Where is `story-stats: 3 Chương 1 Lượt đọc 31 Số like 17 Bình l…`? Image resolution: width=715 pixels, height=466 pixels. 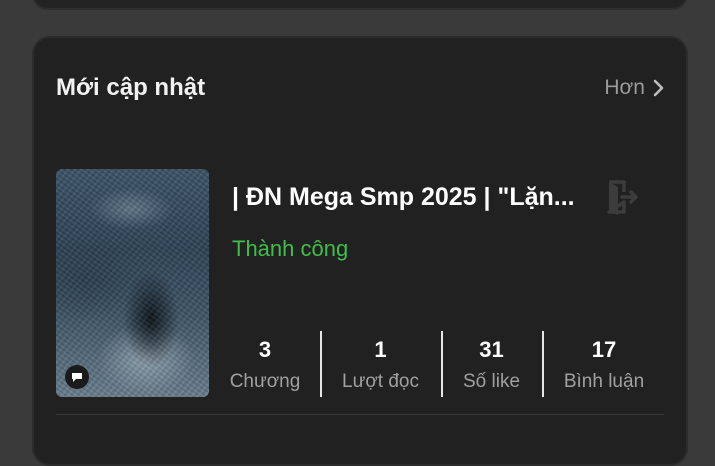 story-stats: 3 Chương 1 Lượt đọc 31 Số like 17 Bình l… is located at coordinates (438, 364).